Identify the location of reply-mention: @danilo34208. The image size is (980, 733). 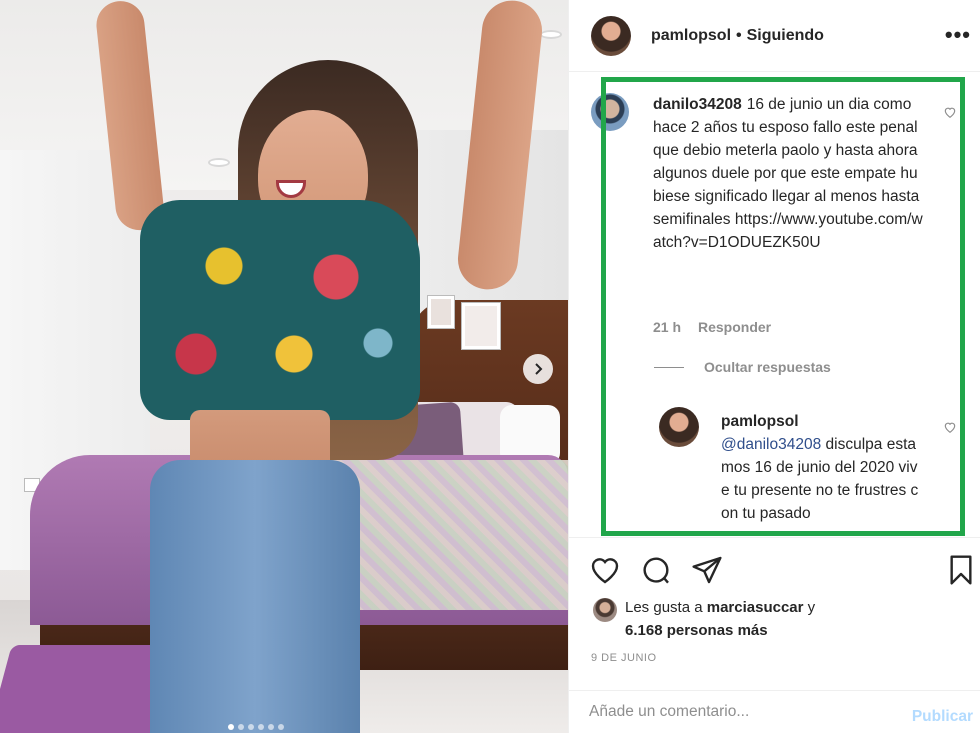
(771, 444).